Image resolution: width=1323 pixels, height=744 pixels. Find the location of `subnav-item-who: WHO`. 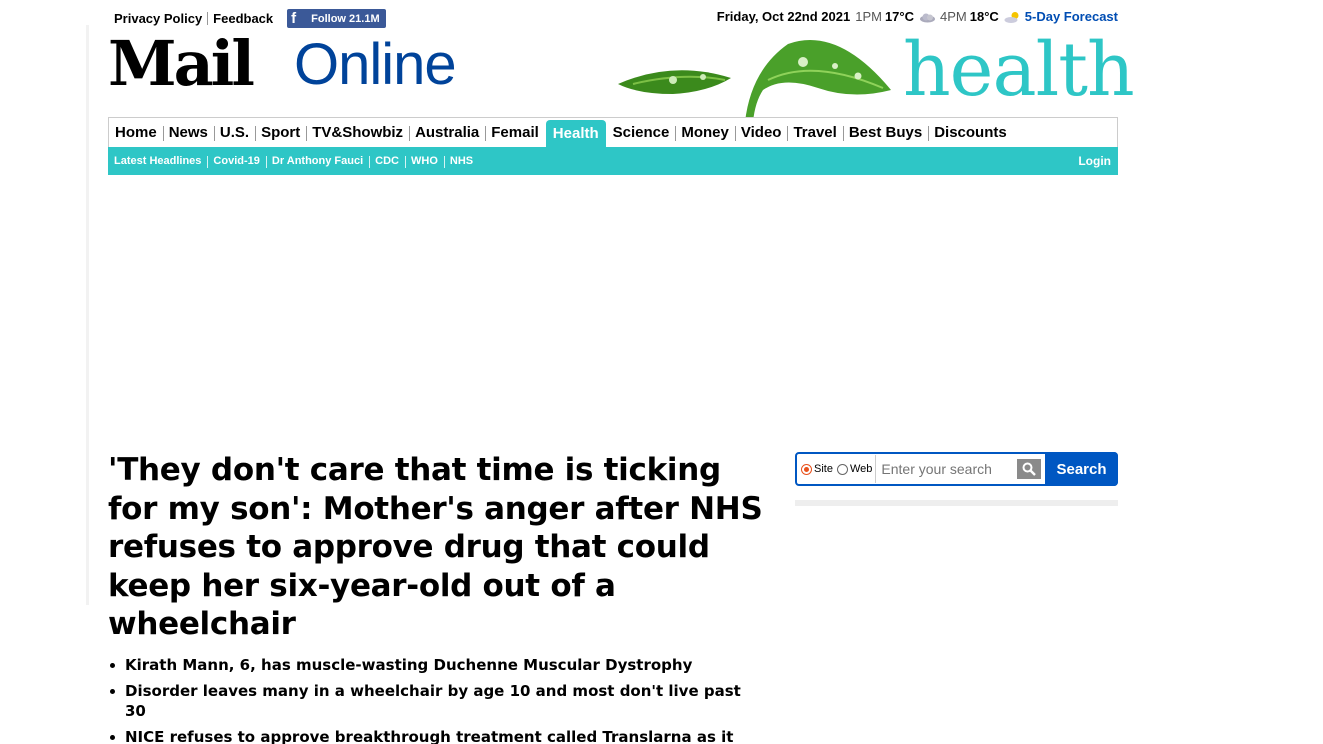

subnav-item-who: WHO is located at coordinates (424, 161).